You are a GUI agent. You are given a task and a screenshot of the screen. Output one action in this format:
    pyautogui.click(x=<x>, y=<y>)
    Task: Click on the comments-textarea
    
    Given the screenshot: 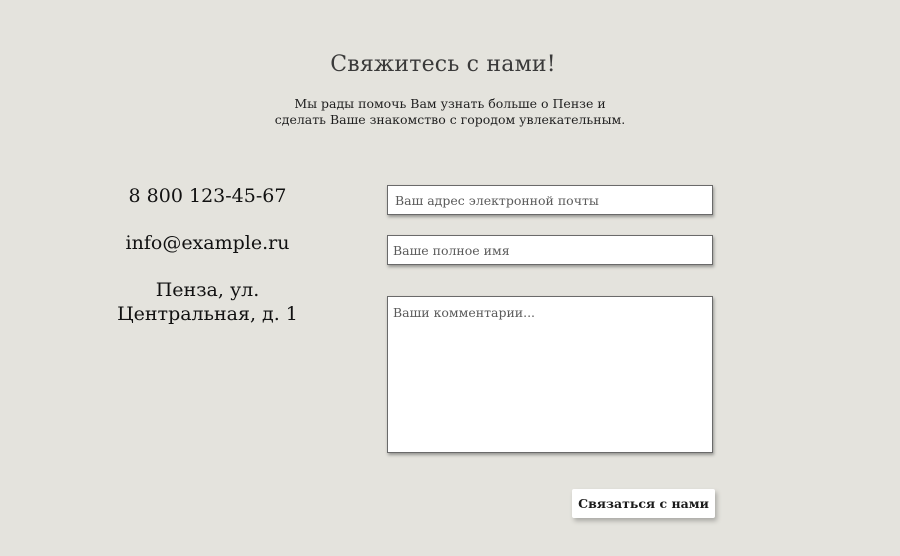 What is the action you would take?
    pyautogui.click(x=550, y=374)
    